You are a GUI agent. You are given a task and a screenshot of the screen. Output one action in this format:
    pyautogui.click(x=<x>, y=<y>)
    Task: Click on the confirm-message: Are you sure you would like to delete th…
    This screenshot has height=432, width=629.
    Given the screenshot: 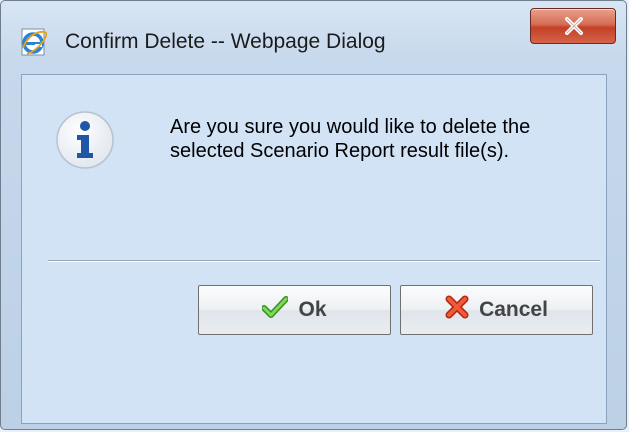 What is the action you would take?
    pyautogui.click(x=380, y=139)
    